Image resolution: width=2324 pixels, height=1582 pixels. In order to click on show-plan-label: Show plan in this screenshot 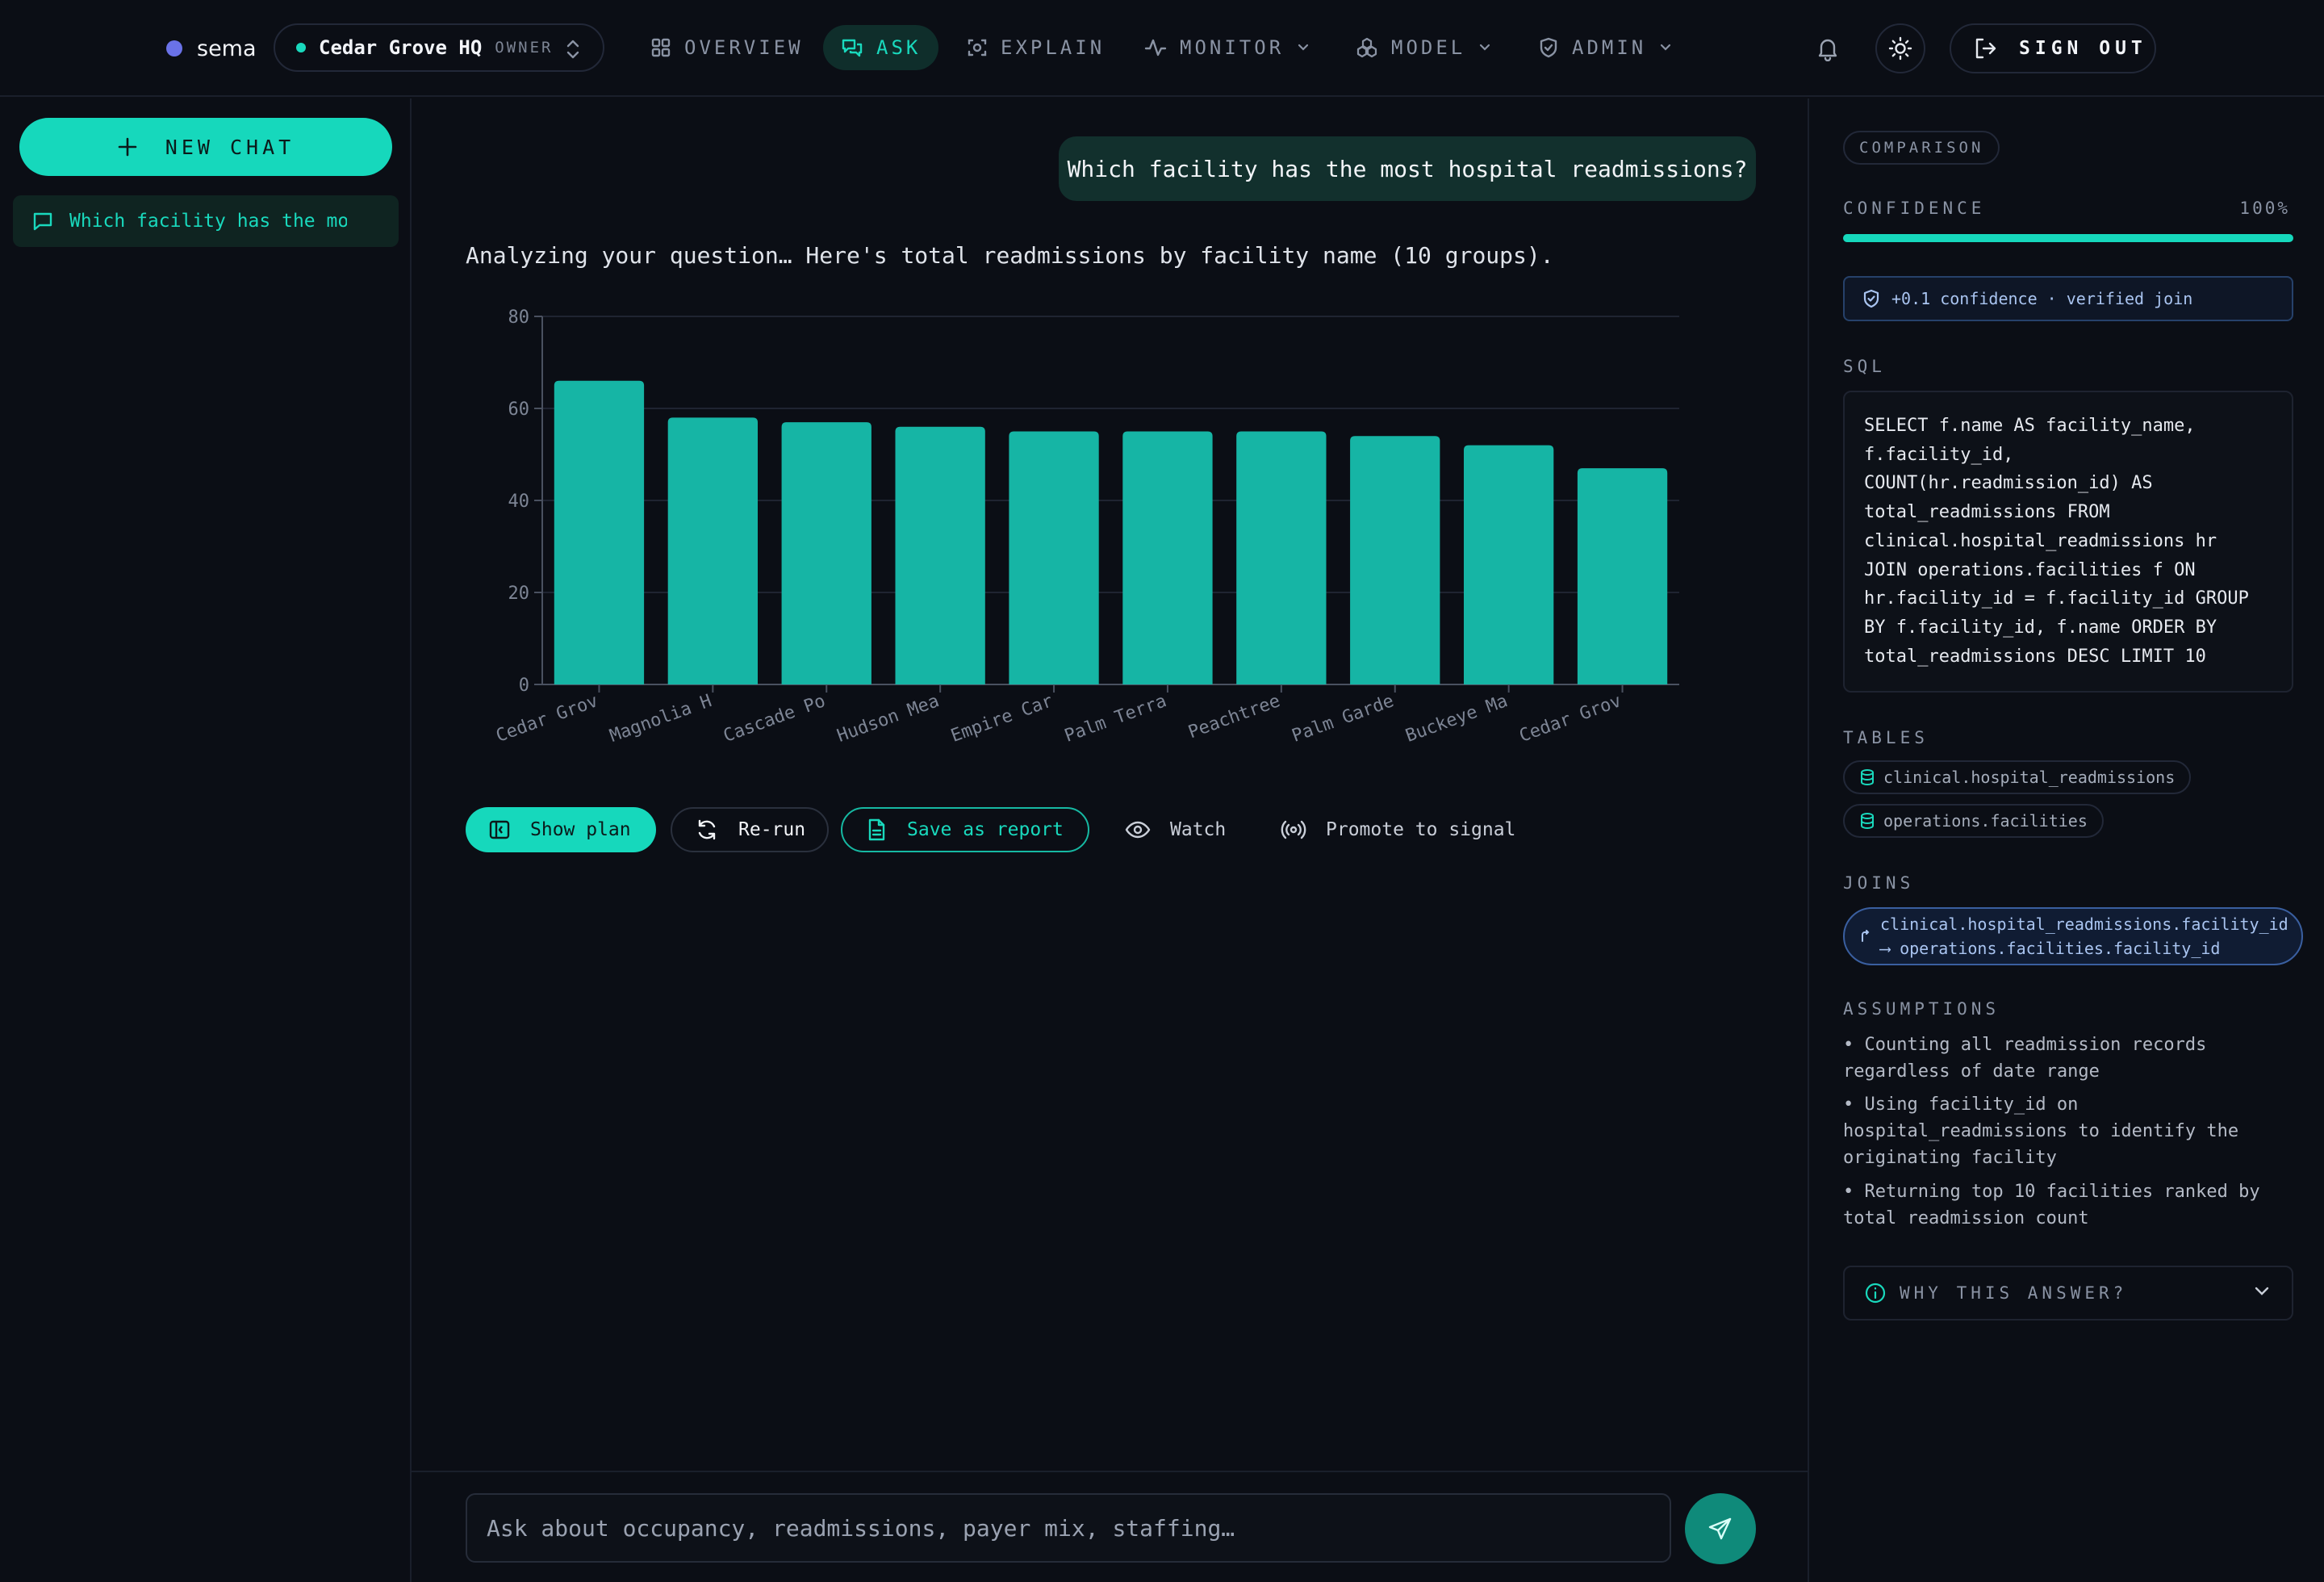, I will do `click(580, 829)`.